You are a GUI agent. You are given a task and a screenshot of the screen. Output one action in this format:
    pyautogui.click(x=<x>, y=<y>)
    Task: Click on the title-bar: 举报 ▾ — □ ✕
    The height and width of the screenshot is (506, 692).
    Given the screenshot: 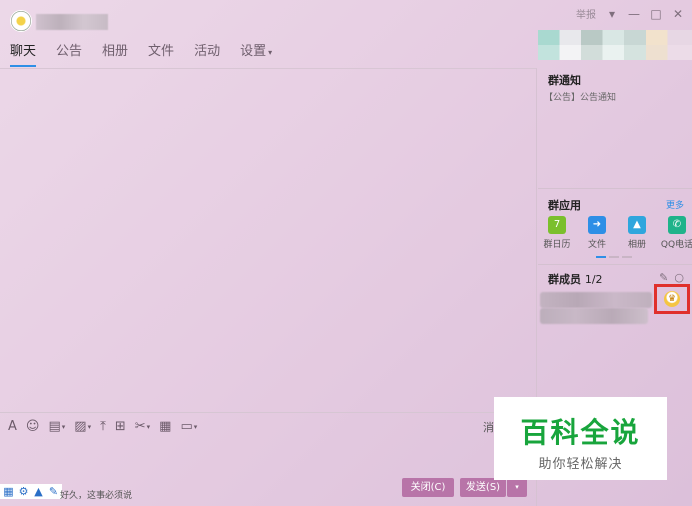 What is the action you would take?
    pyautogui.click(x=346, y=17)
    